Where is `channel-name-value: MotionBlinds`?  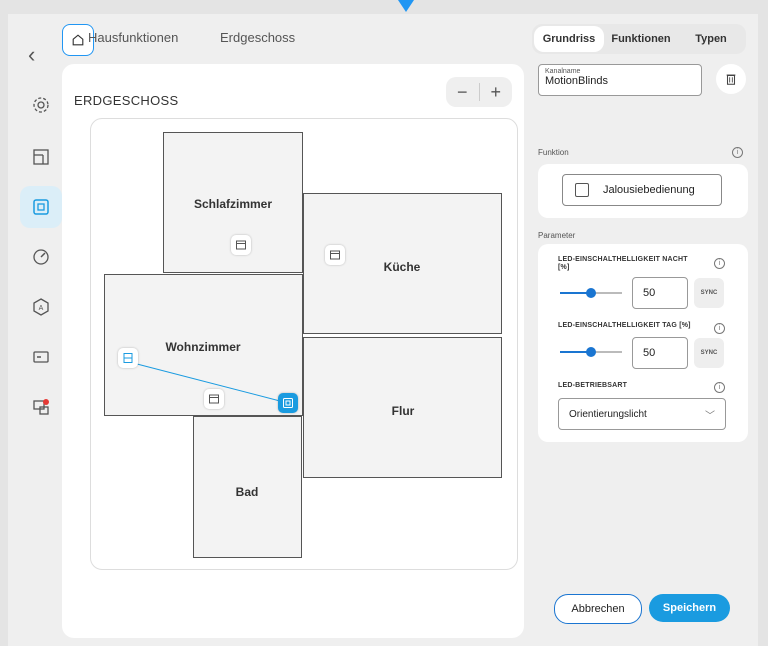 channel-name-value: MotionBlinds is located at coordinates (576, 81).